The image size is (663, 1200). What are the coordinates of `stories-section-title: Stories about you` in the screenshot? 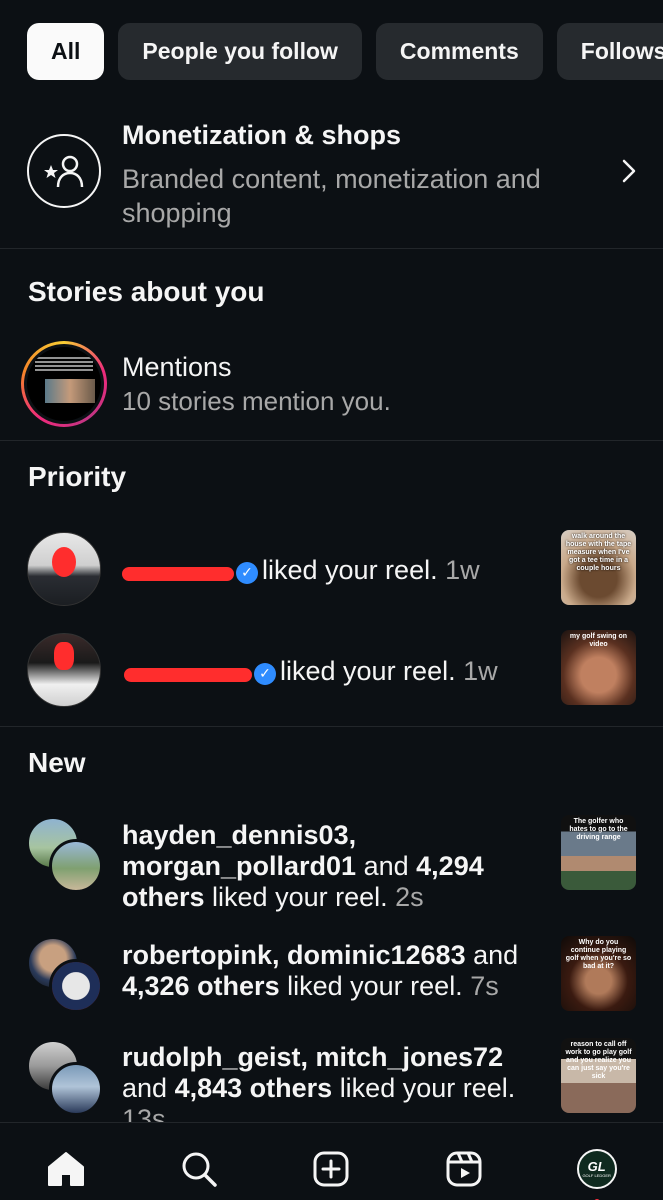 It's located at (146, 291).